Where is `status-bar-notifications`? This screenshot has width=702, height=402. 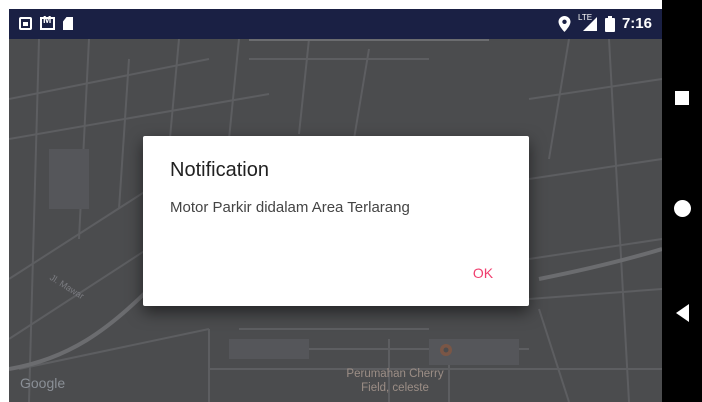 status-bar-notifications is located at coordinates (46, 22).